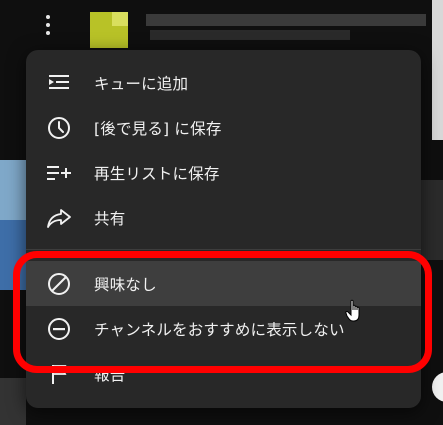 The height and width of the screenshot is (425, 443). Describe the element at coordinates (157, 173) in the screenshot. I see `menu-item-label: 再生リストに保存` at that location.